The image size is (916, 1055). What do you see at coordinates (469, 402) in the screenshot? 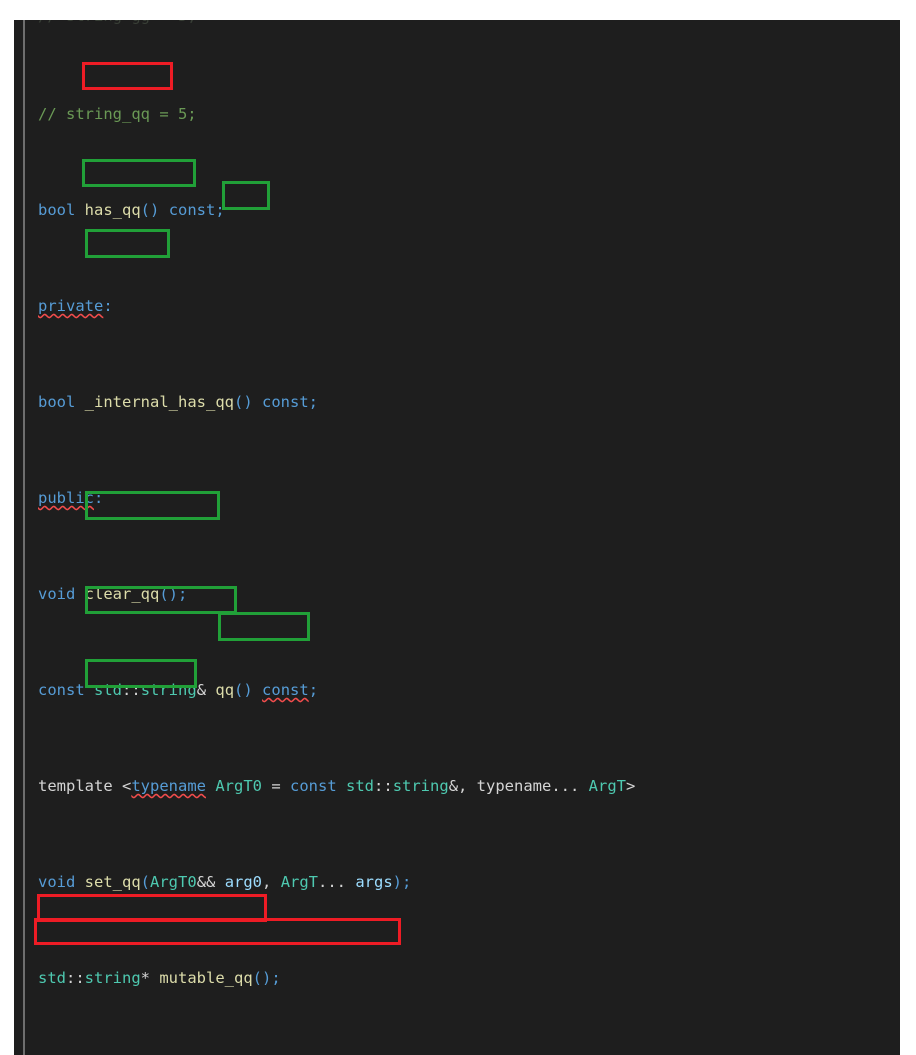
I see `code-line: bool _internal_has_qq() const;` at bounding box center [469, 402].